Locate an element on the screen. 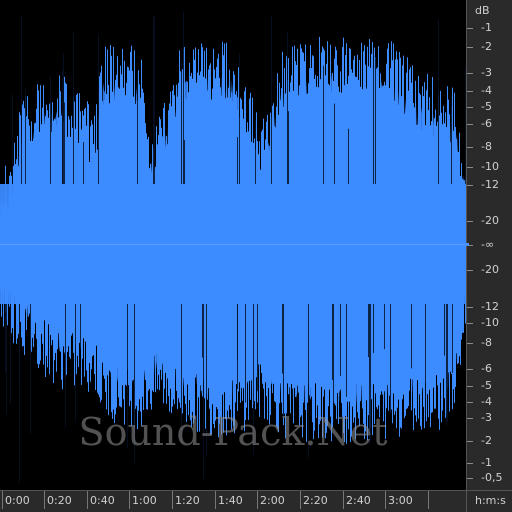 The image size is (512, 512). time-ruler: 0:00 0:20 0:40 1:00 1:20 1:40 2:00 2:20 2:40 3:00 is located at coordinates (233, 501).